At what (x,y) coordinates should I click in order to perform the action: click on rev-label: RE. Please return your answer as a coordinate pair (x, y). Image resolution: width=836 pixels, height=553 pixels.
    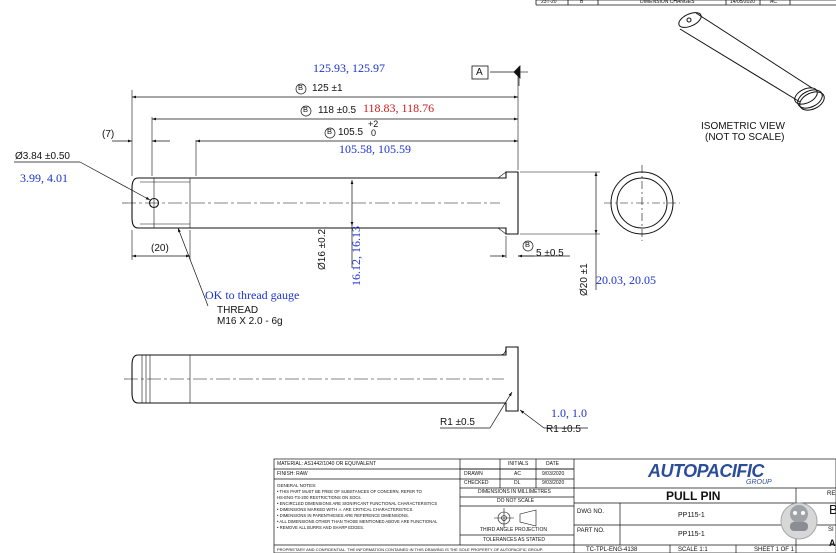
    Looking at the image, I should click on (831, 494).